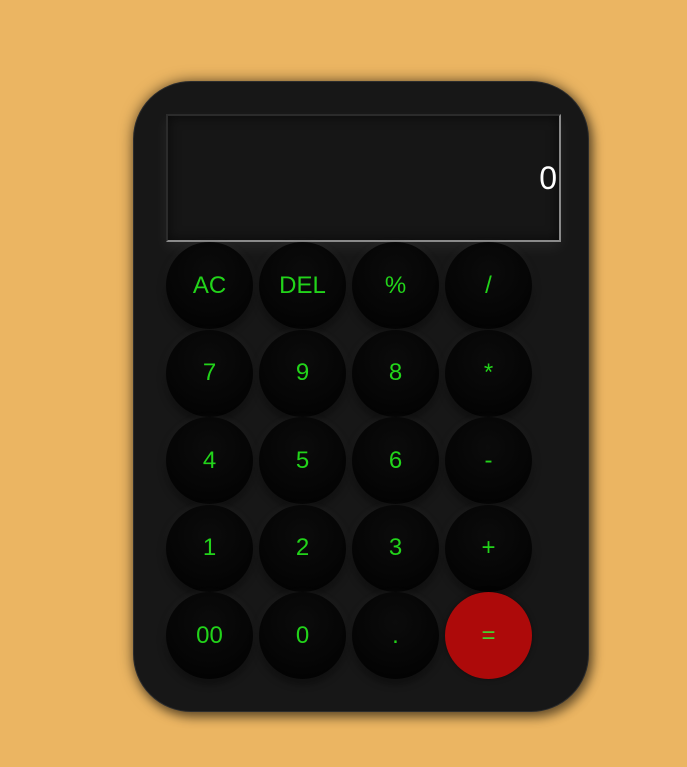 This screenshot has width=687, height=767. What do you see at coordinates (209, 548) in the screenshot?
I see `key-1: 1` at bounding box center [209, 548].